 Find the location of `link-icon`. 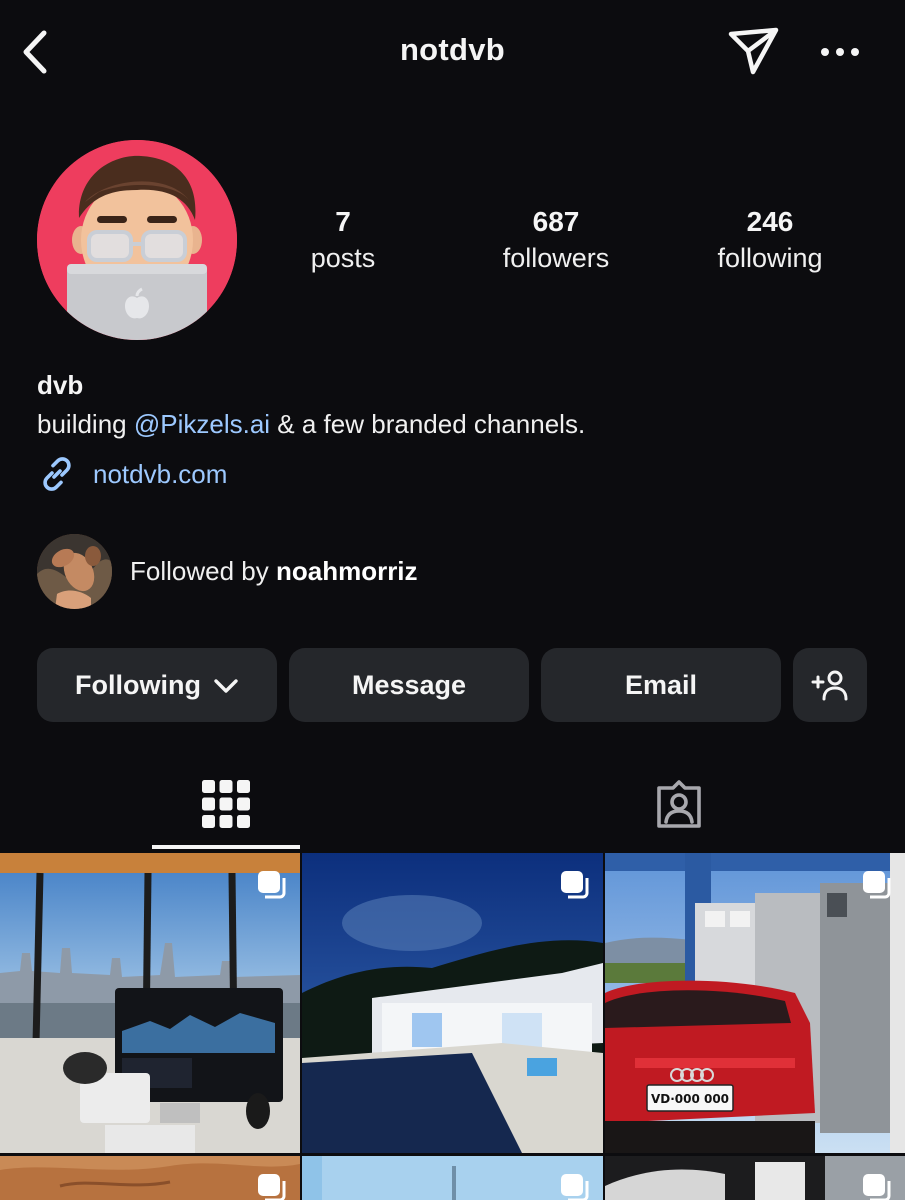

link-icon is located at coordinates (57, 474).